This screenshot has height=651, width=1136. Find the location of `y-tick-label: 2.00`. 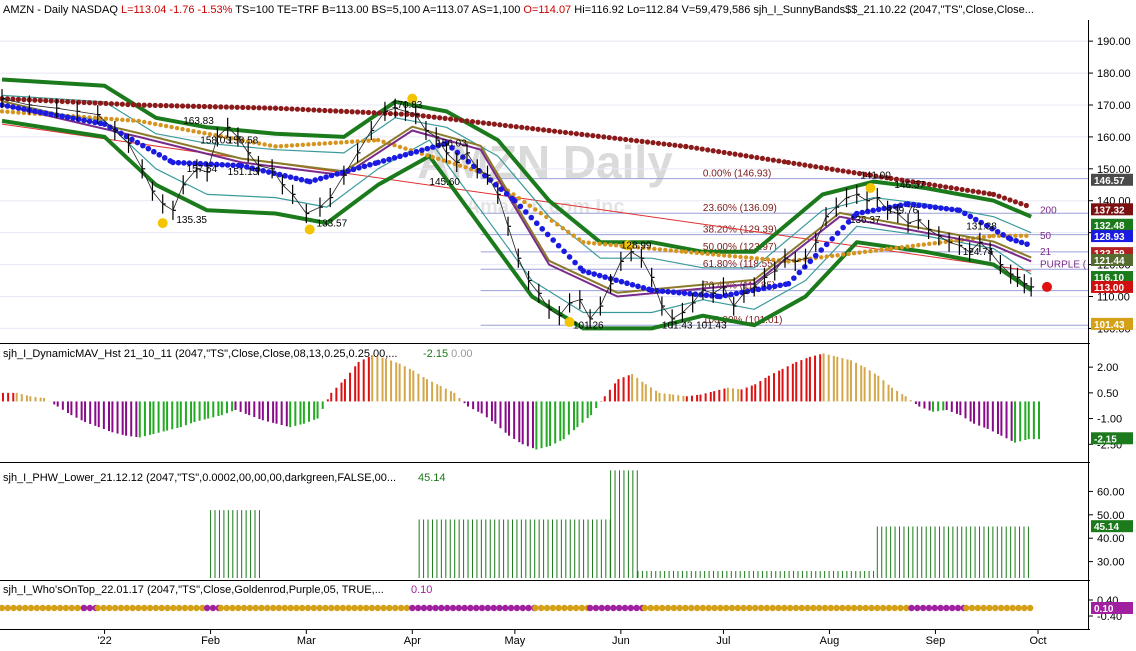

y-tick-label: 2.00 is located at coordinates (1107, 368).